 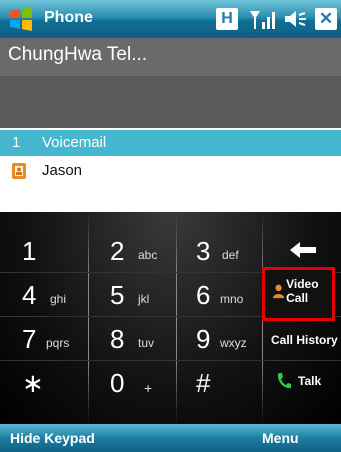 I want to click on key-digit: 3, so click(x=203, y=251).